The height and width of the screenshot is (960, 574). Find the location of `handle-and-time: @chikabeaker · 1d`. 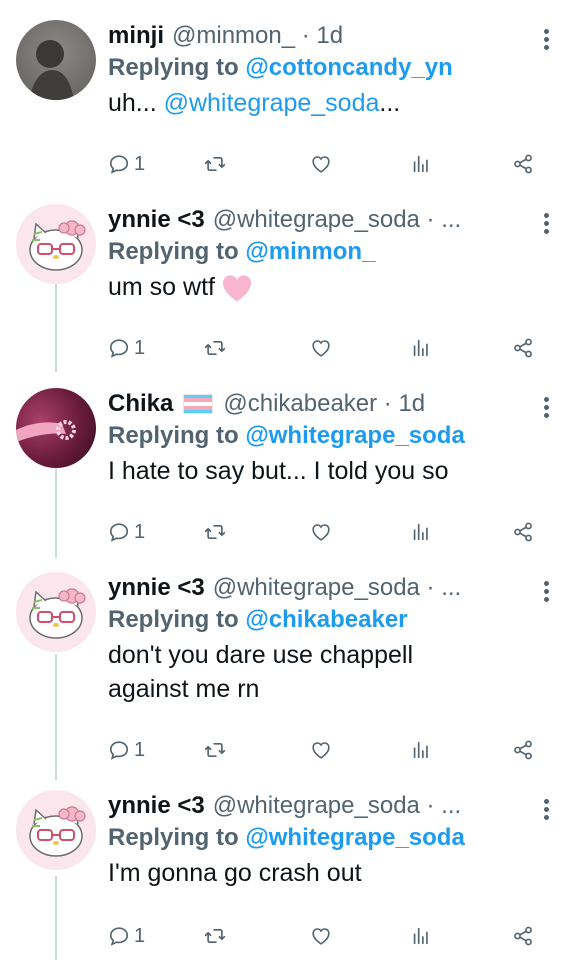

handle-and-time: @chikabeaker · 1d is located at coordinates (324, 404).